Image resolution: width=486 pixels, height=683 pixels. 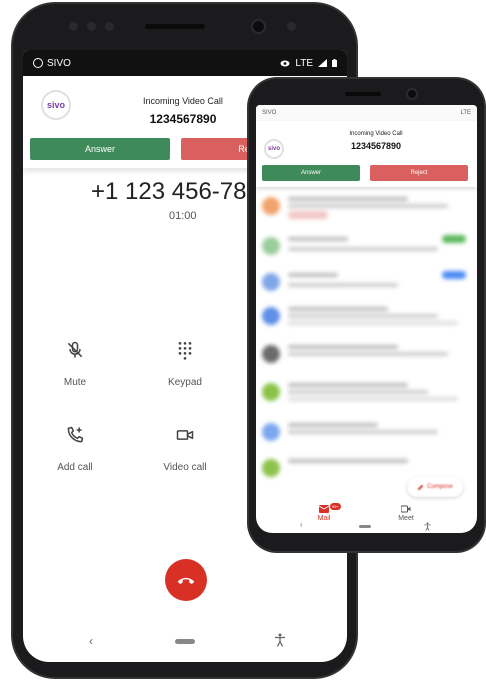 What do you see at coordinates (75, 365) in the screenshot?
I see `mute-button: Mute` at bounding box center [75, 365].